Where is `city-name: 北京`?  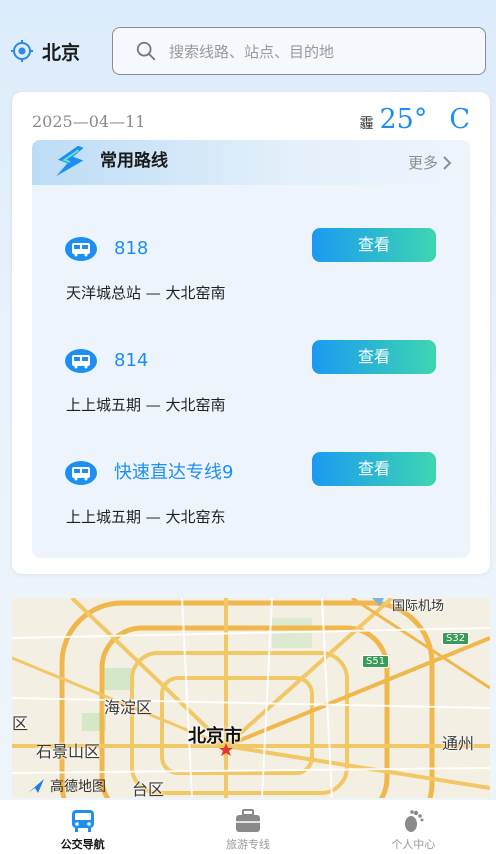 city-name: 北京 is located at coordinates (61, 52).